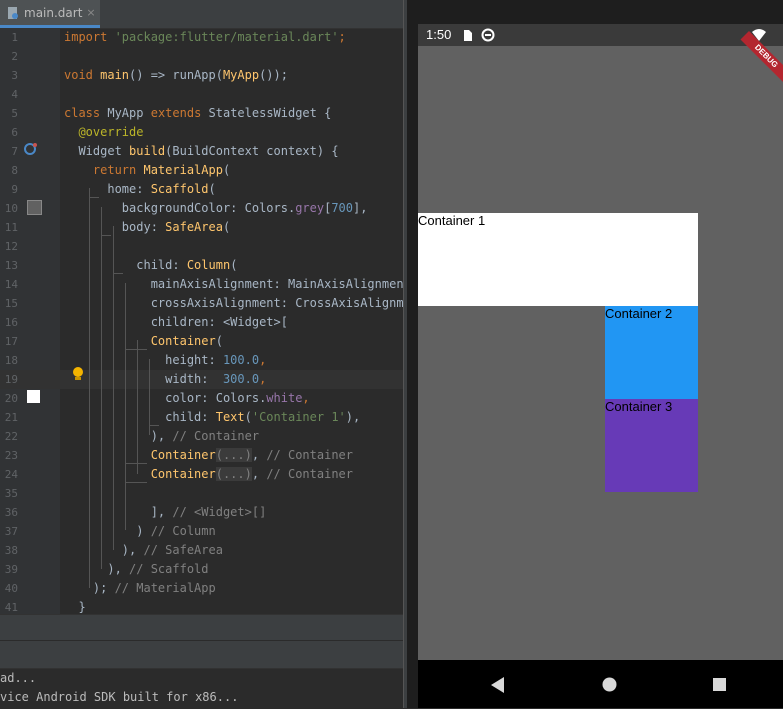 The width and height of the screenshot is (783, 709). What do you see at coordinates (201, 208) in the screenshot?
I see `code-line: 10 backgroundColor: Colors.grey[700],` at bounding box center [201, 208].